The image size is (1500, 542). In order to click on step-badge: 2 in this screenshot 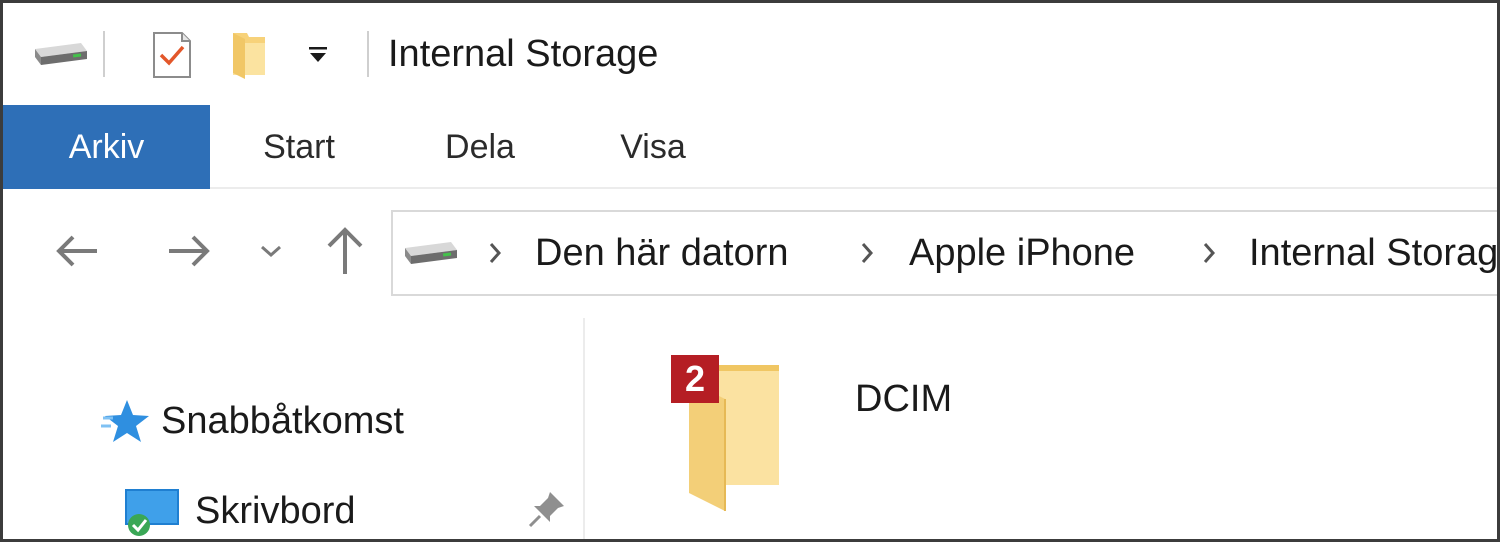, I will do `click(695, 379)`.